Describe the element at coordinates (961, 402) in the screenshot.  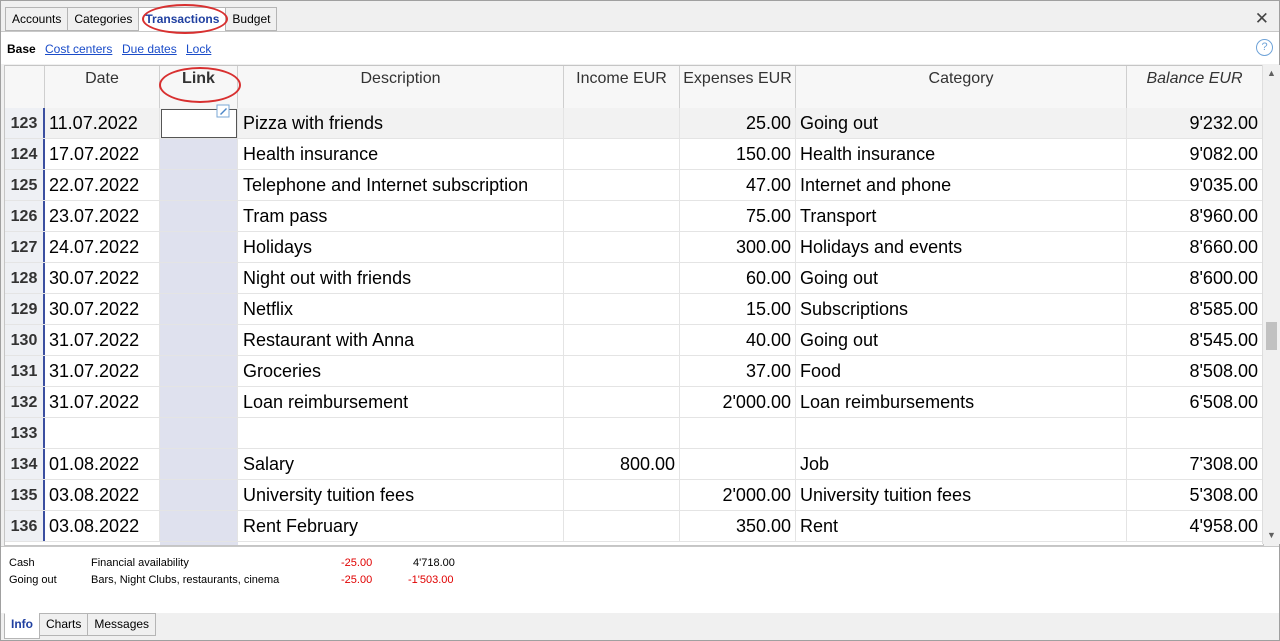
I see `category-cell: Loan reimbursements` at that location.